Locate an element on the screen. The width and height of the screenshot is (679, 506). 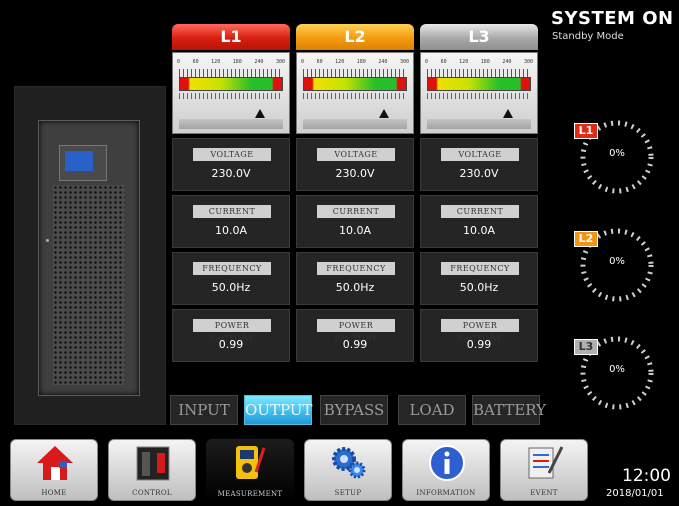
clock-time: 12:00 is located at coordinates (646, 476).